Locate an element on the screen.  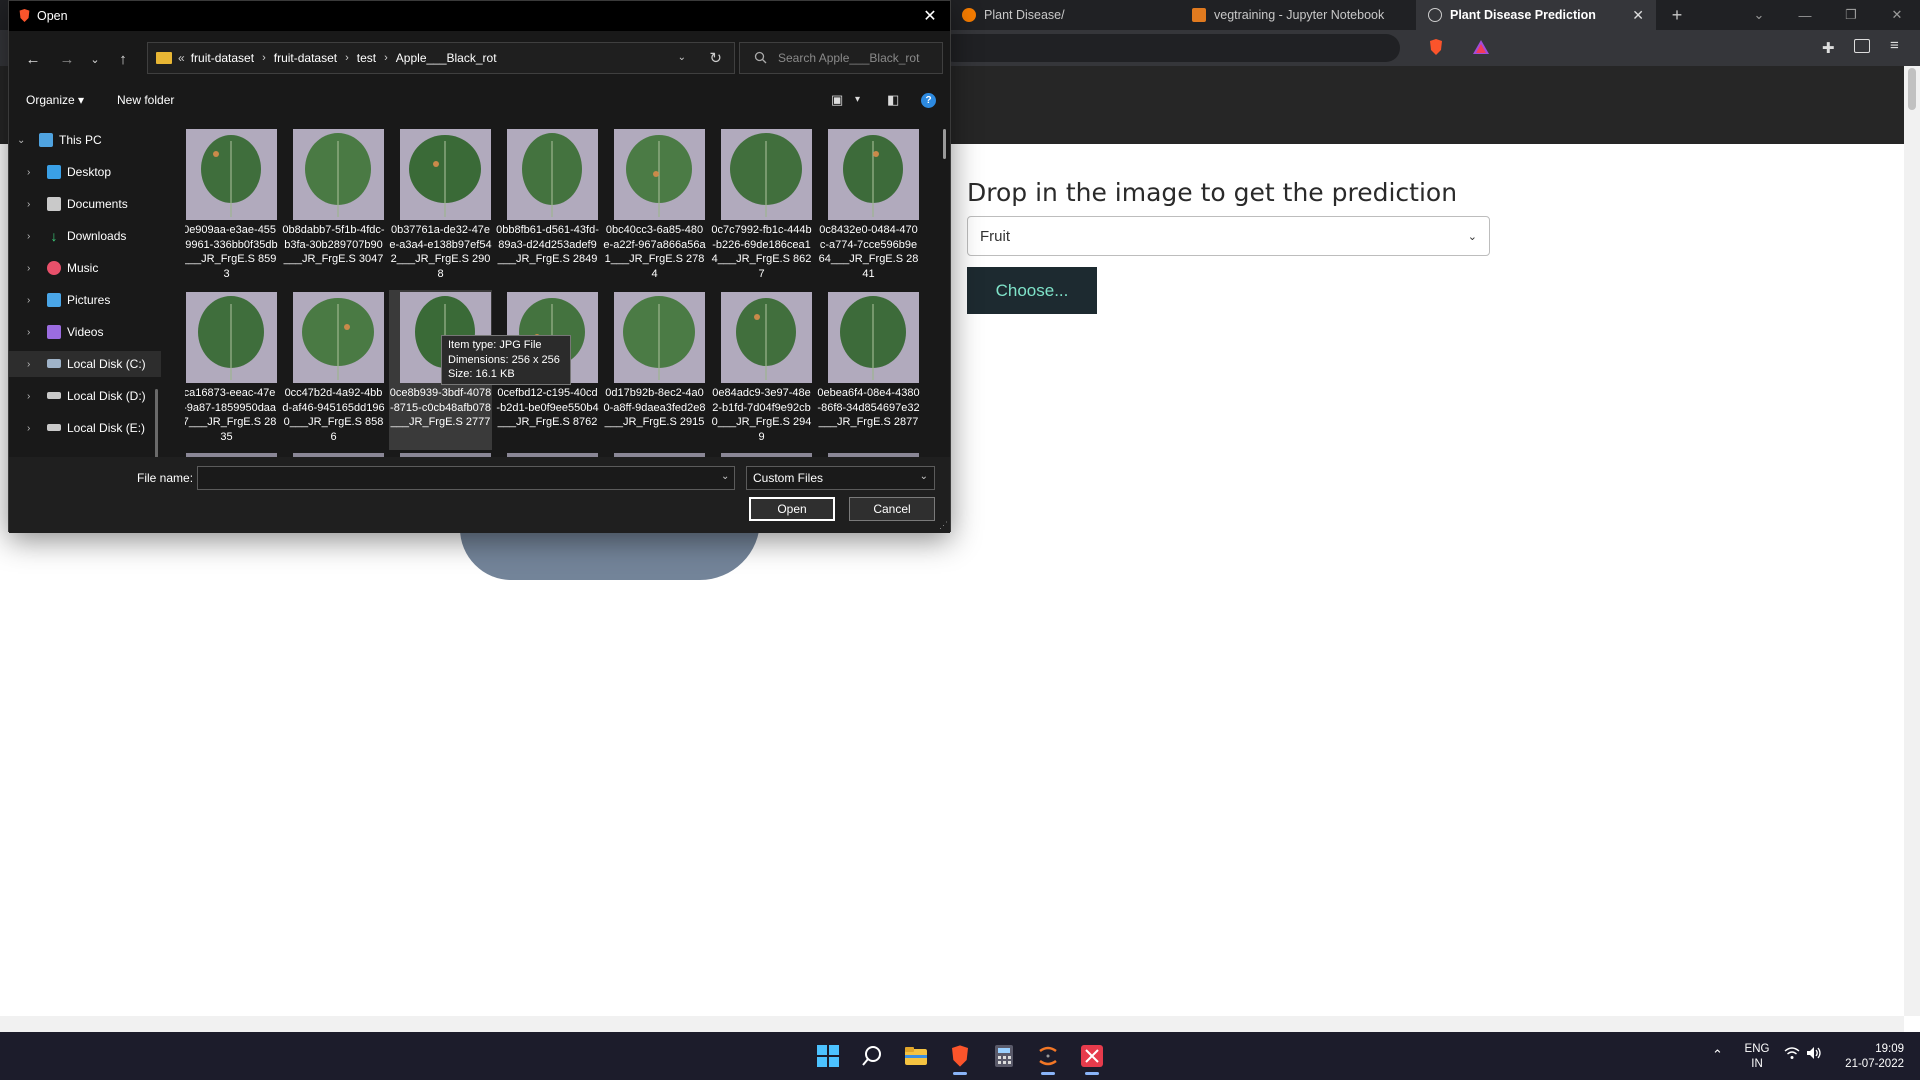
preview-pane-icon: ◧ is located at coordinates (893, 100).